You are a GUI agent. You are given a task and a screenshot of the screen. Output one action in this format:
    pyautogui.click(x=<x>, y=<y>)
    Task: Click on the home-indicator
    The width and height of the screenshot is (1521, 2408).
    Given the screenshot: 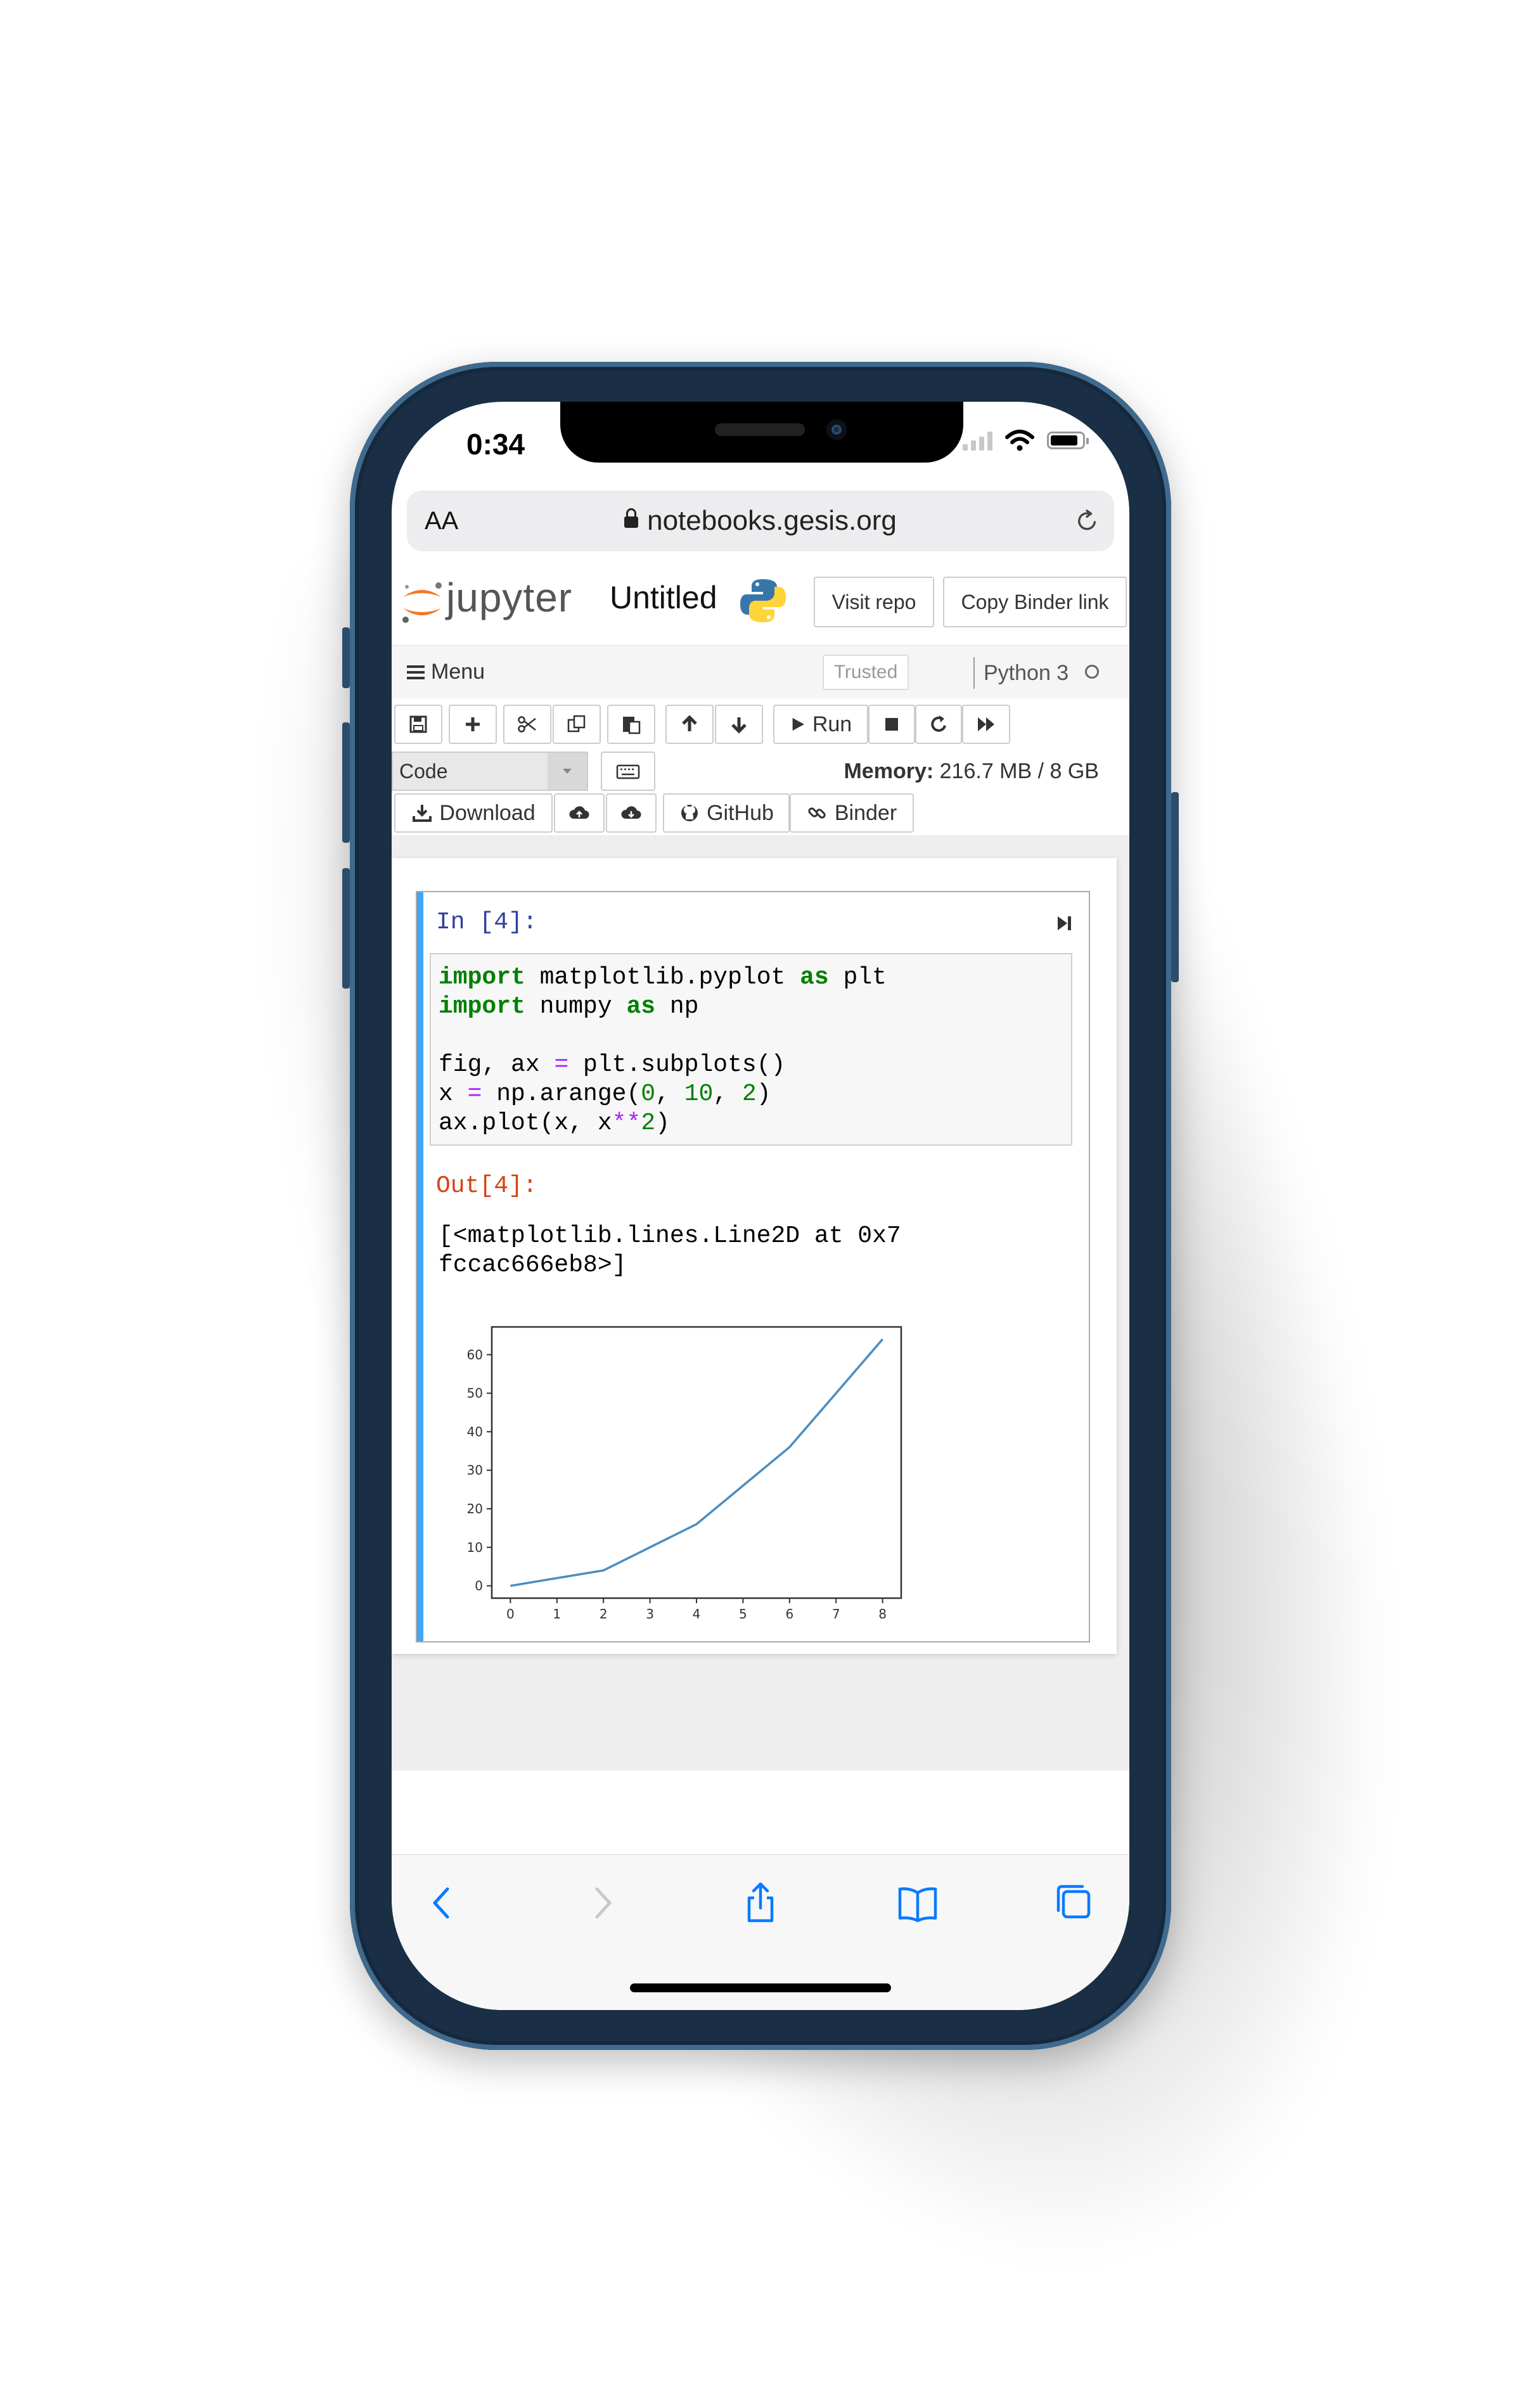 What is the action you would take?
    pyautogui.click(x=760, y=1987)
    